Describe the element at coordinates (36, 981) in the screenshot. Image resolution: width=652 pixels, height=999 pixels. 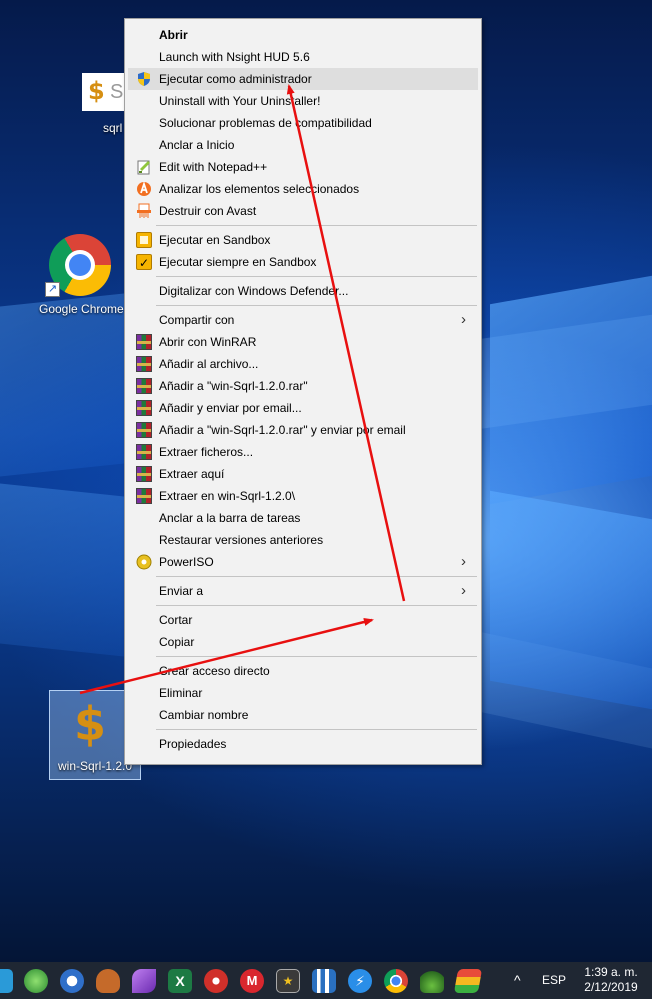
I see `network-globe-icon` at that location.